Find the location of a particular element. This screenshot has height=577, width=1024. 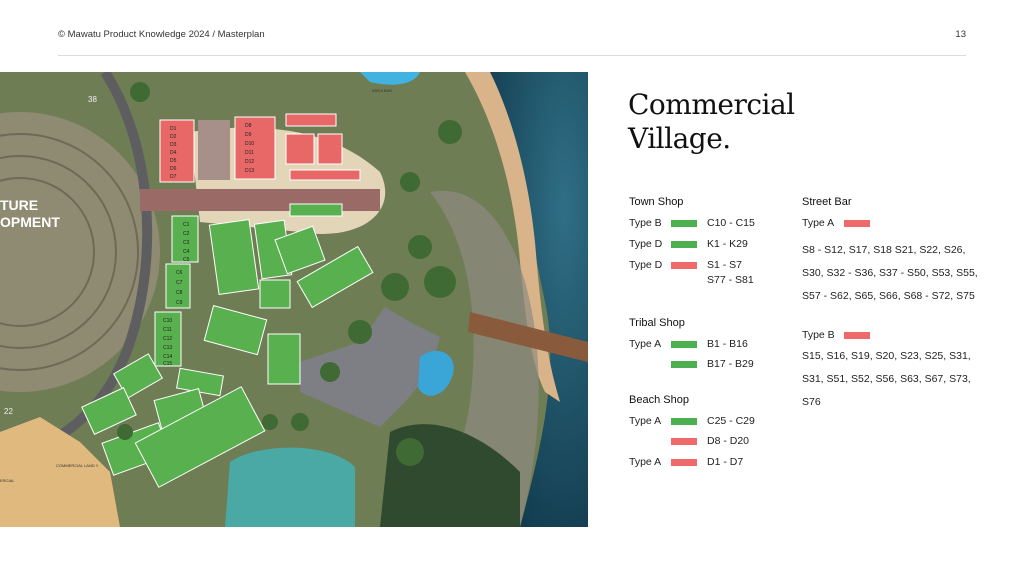

page-title-line2: Village. is located at coordinates (679, 138).